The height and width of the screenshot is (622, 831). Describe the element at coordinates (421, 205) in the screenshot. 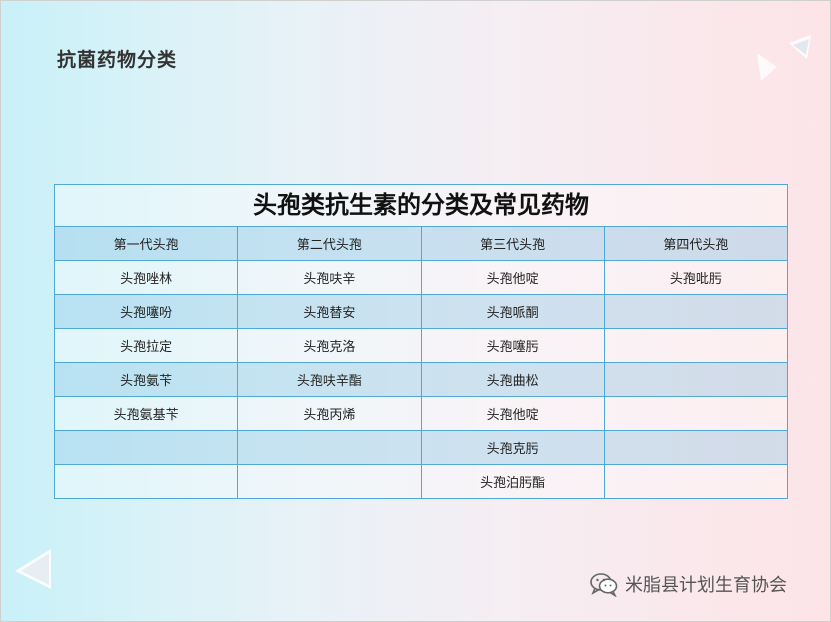

I see `table-caption: 头孢类抗生素的分类及常见药物` at that location.